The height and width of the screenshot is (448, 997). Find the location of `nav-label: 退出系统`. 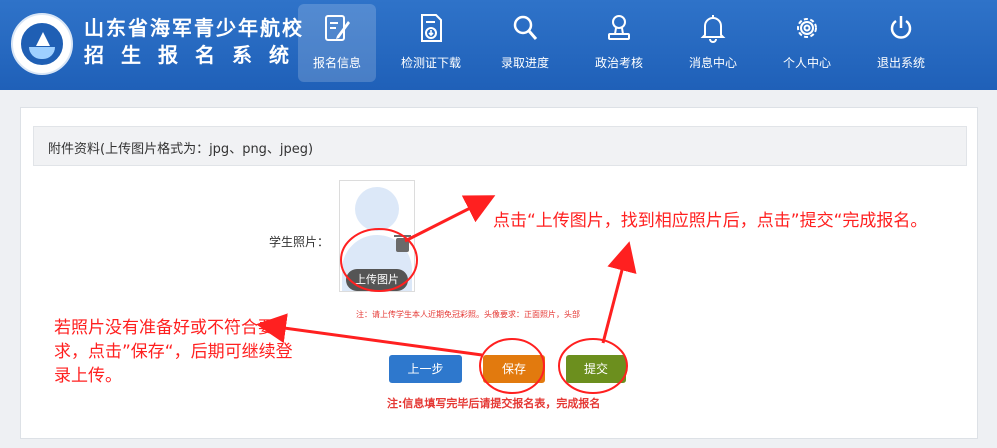

nav-label: 退出系统 is located at coordinates (900, 63).